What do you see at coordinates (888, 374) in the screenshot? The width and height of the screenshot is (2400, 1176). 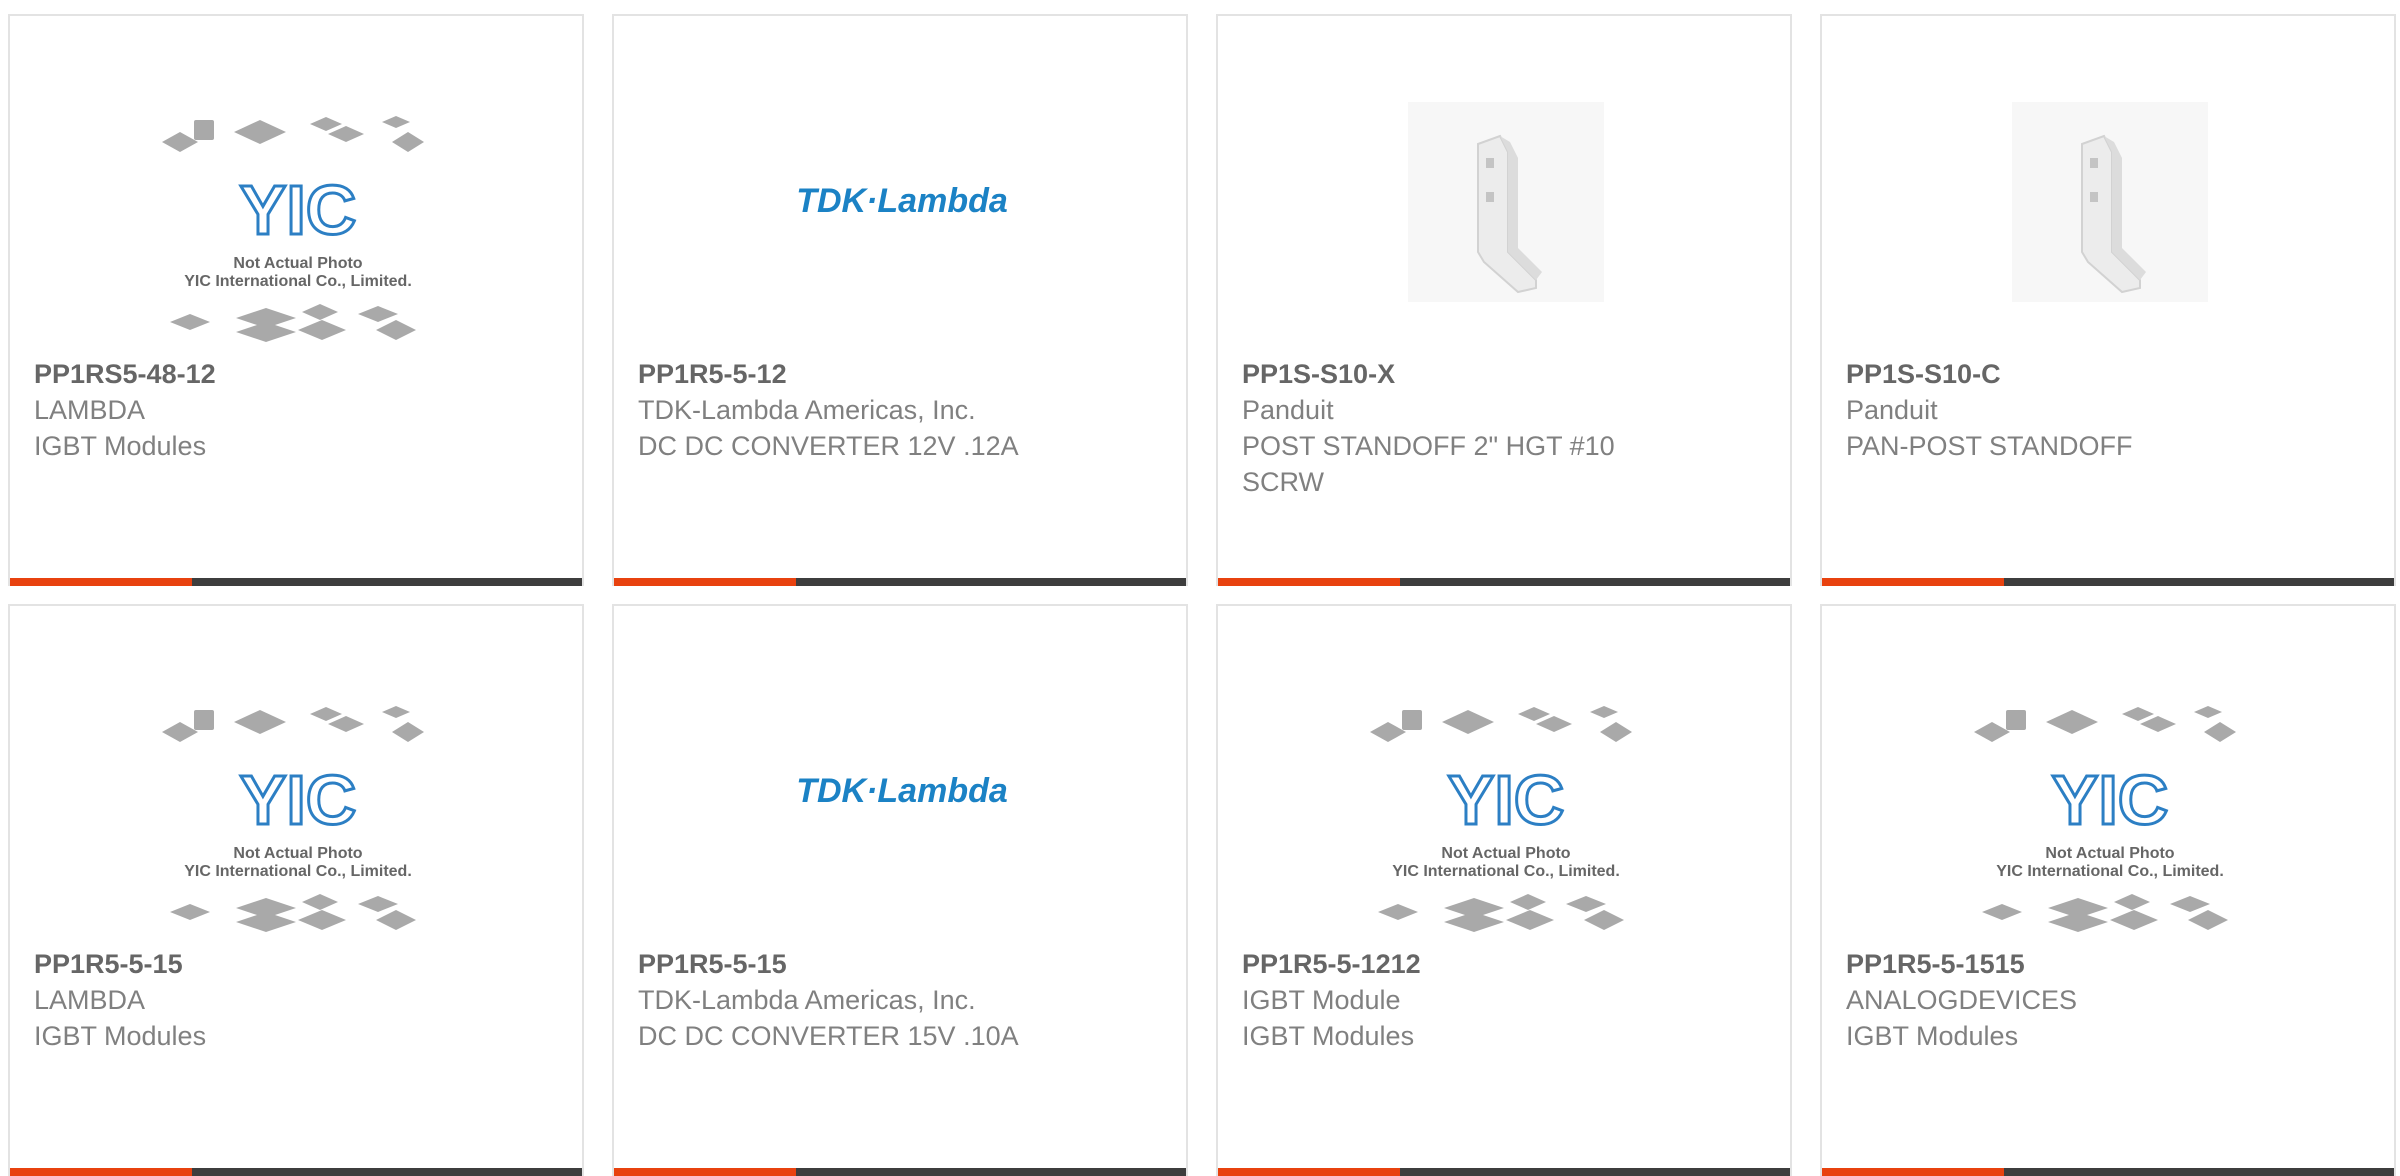 I see `part-number-link: PP1R5-5-12` at bounding box center [888, 374].